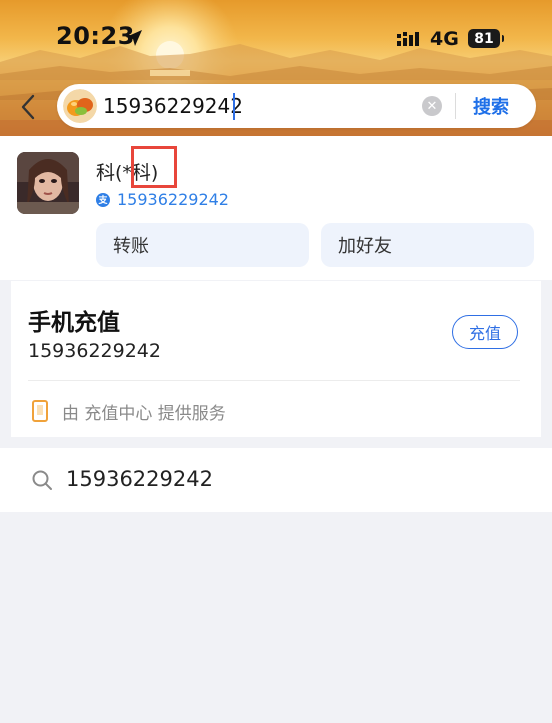 The width and height of the screenshot is (552, 723). What do you see at coordinates (40, 411) in the screenshot?
I see `phone-icon` at bounding box center [40, 411].